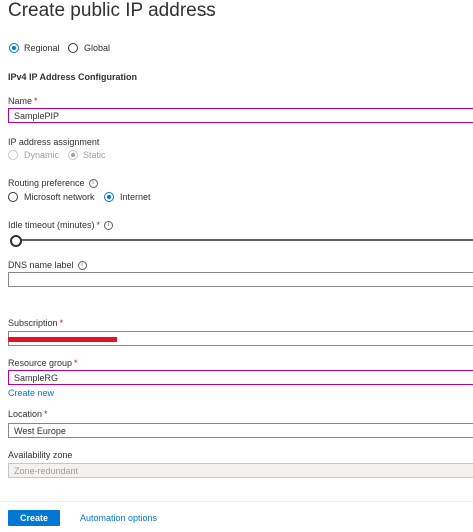 This screenshot has width=473, height=532. I want to click on dns-name-input, so click(240, 279).